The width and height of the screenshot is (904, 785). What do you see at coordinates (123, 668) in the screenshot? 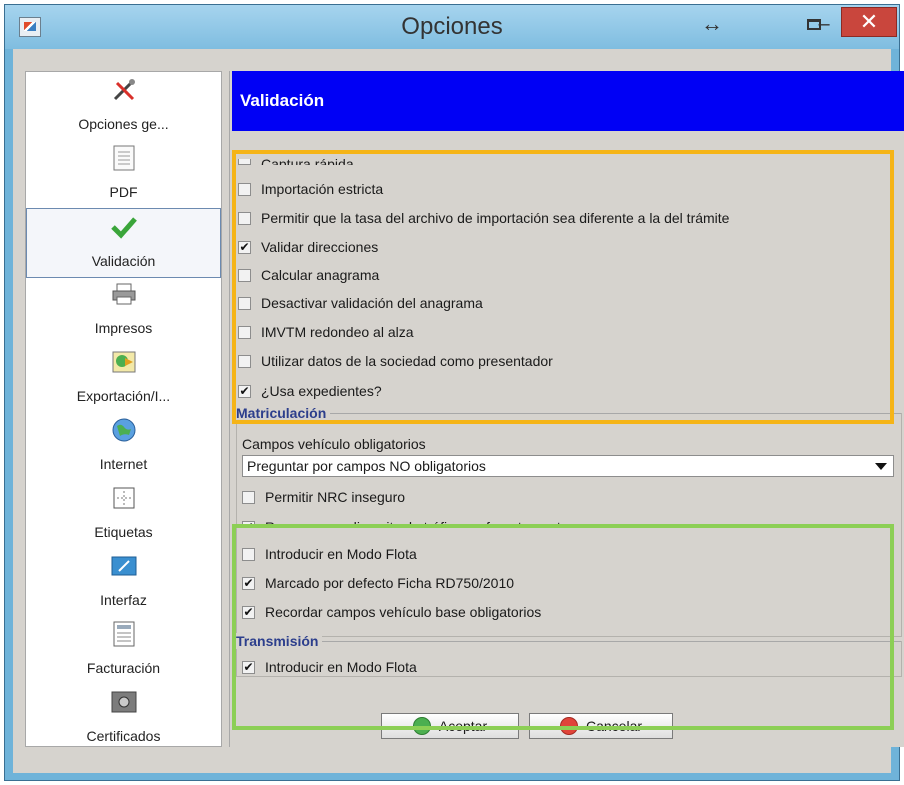
I see `sidebar-item-label: Facturación` at bounding box center [123, 668].